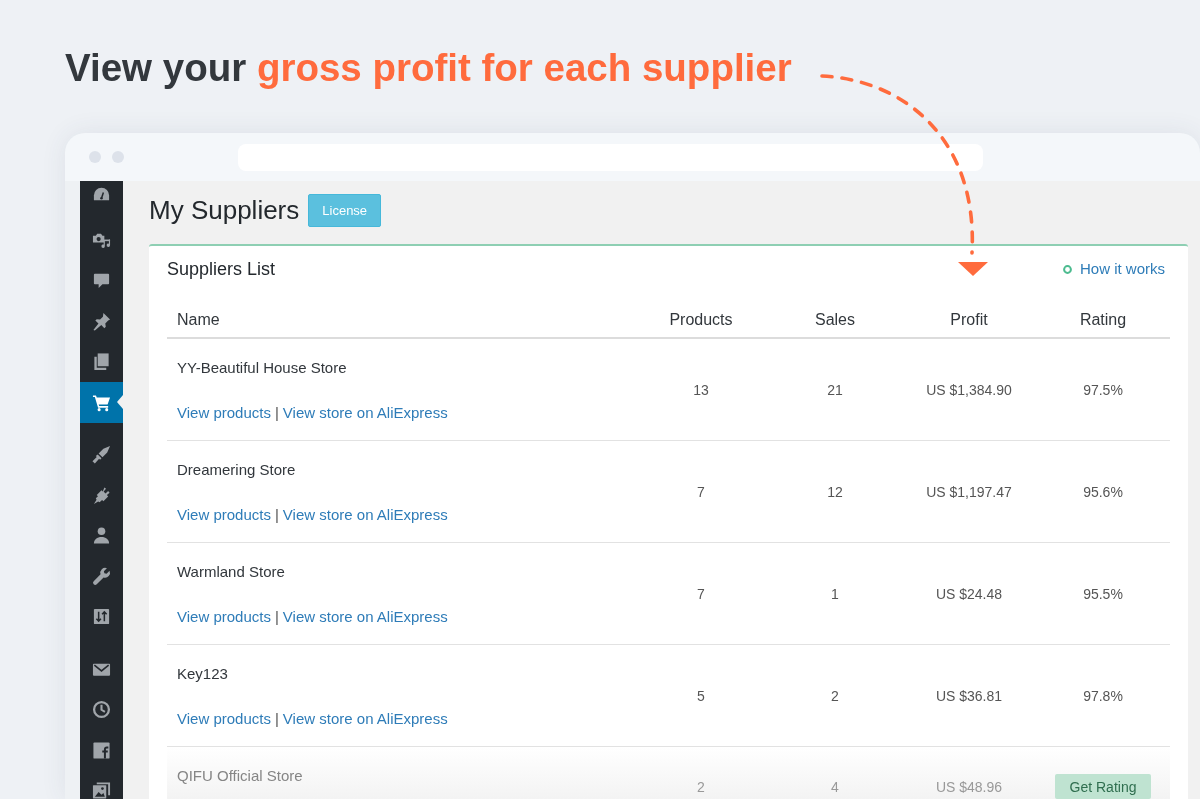 This screenshot has height=799, width=1200. What do you see at coordinates (221, 269) in the screenshot?
I see `card-title: Suppliers List` at bounding box center [221, 269].